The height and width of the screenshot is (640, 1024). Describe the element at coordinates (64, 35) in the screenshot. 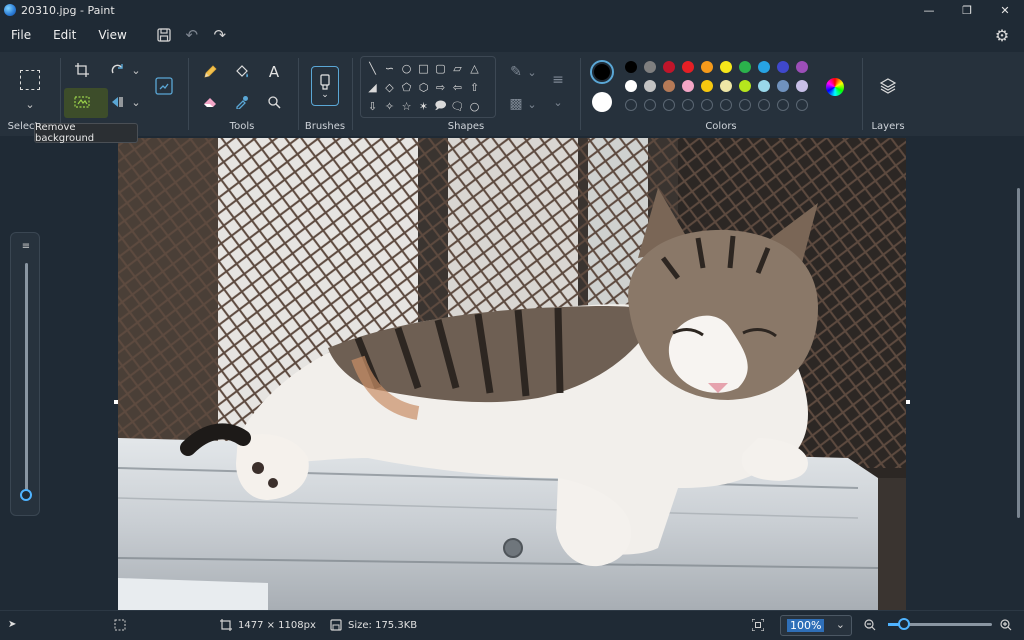

I see `menu-edit: Edit` at that location.